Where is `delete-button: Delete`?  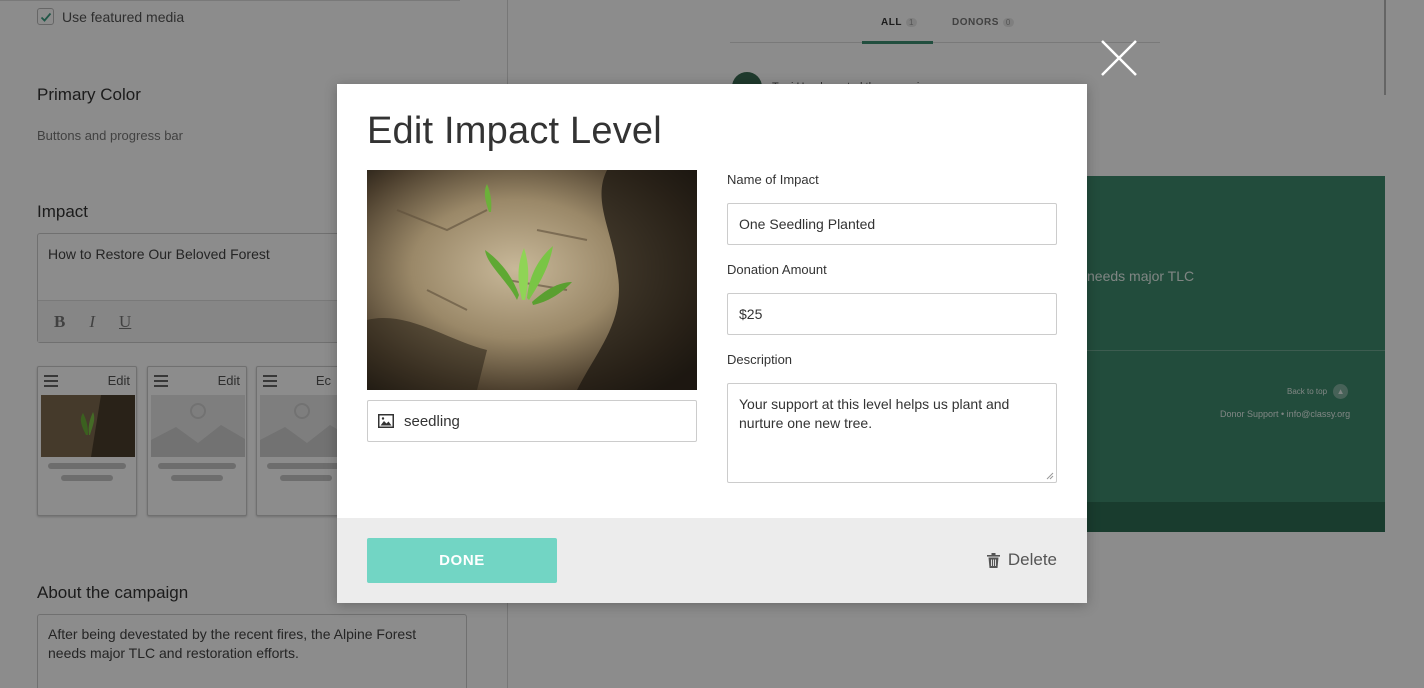 delete-button: Delete is located at coordinates (1021, 560).